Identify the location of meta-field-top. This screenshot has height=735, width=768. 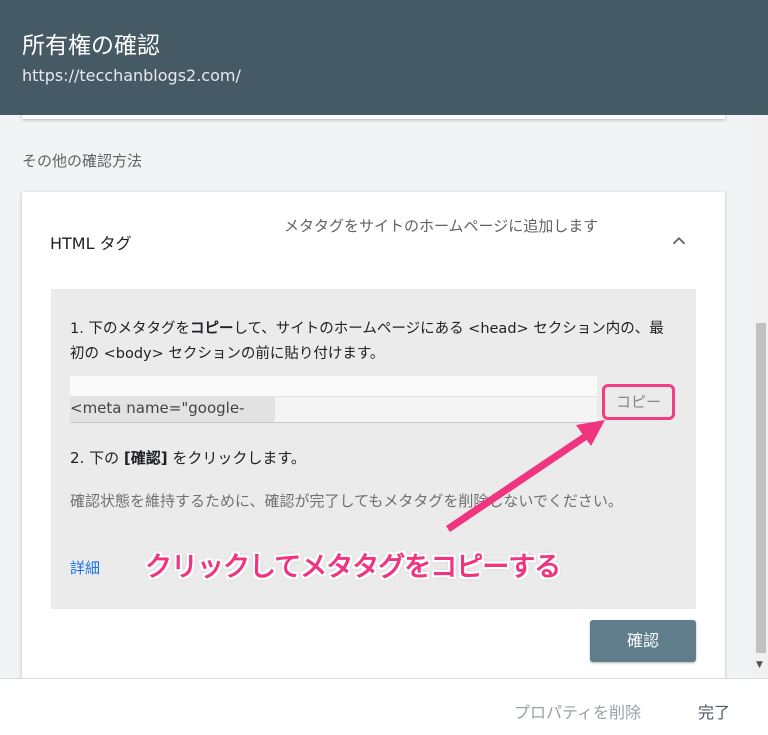
(333, 386).